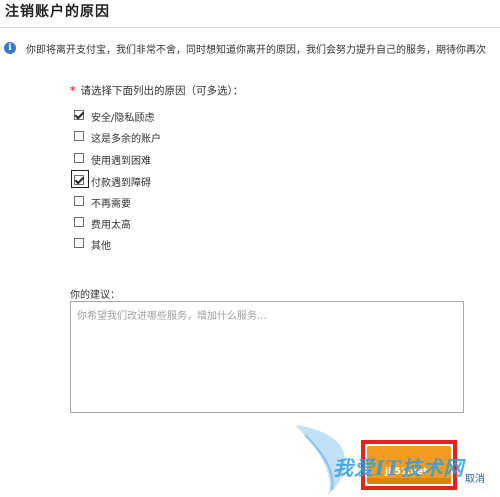 The width and height of the screenshot is (500, 497). I want to click on reason-label: 付款遇到障碍, so click(121, 183).